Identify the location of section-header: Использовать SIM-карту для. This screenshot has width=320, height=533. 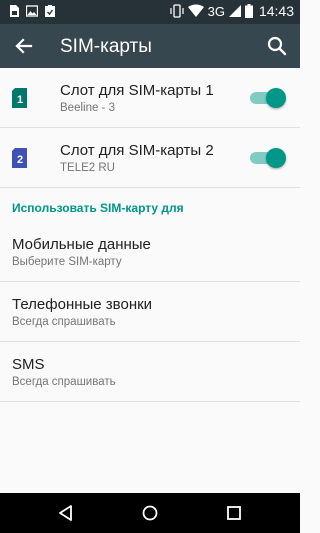
(150, 205).